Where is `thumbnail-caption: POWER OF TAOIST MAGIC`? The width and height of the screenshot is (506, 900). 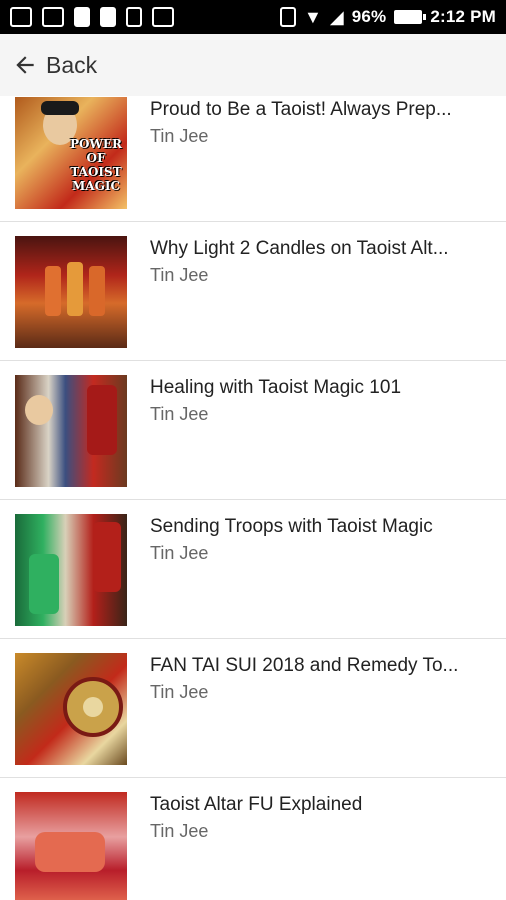 thumbnail-caption: POWER OF TAOIST MAGIC is located at coordinates (96, 165).